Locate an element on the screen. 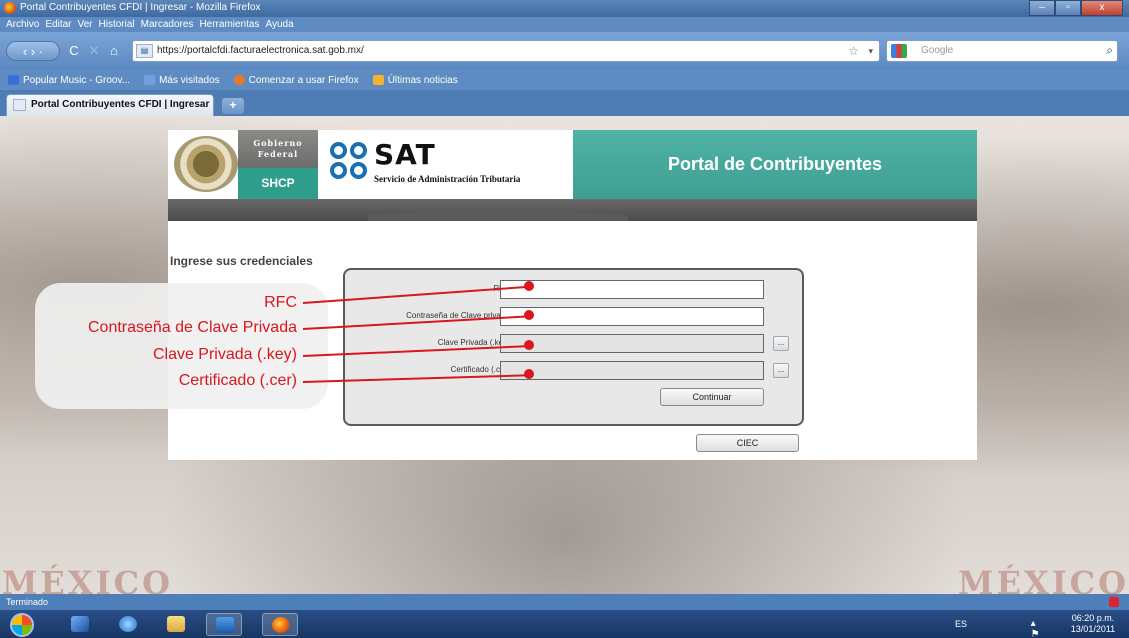  tray-icons: ▴ ⚑ ◂) ▭ is located at coordinates (1041, 628).